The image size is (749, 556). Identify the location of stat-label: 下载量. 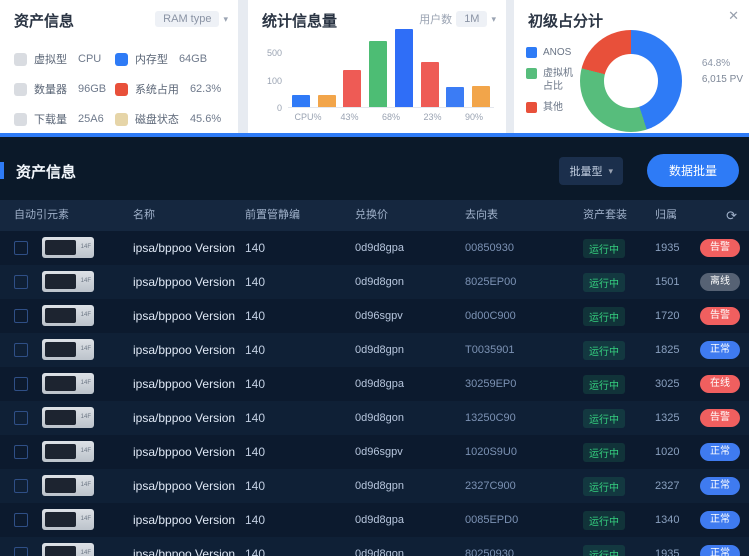
(50, 120).